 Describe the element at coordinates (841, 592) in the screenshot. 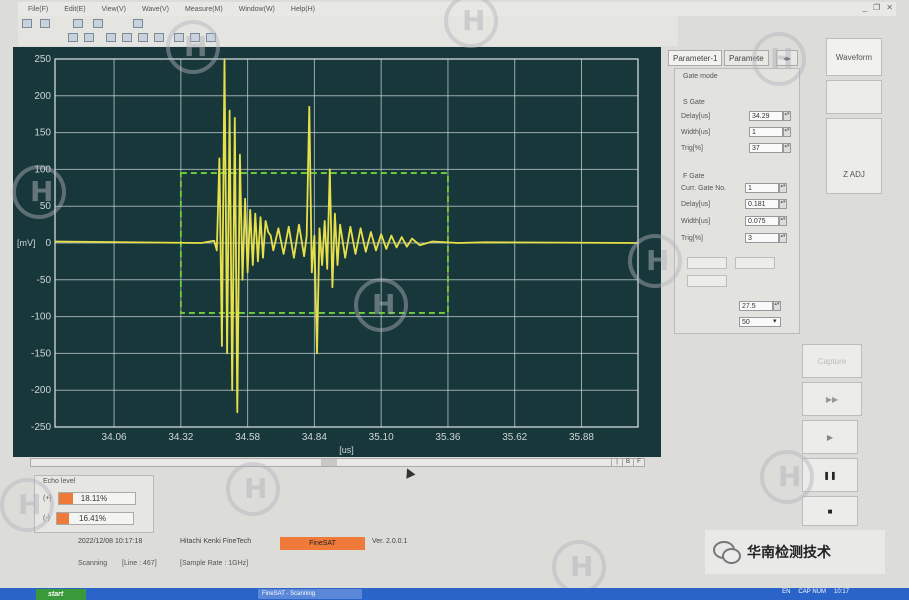

I see `tray-clock: 10:17` at that location.